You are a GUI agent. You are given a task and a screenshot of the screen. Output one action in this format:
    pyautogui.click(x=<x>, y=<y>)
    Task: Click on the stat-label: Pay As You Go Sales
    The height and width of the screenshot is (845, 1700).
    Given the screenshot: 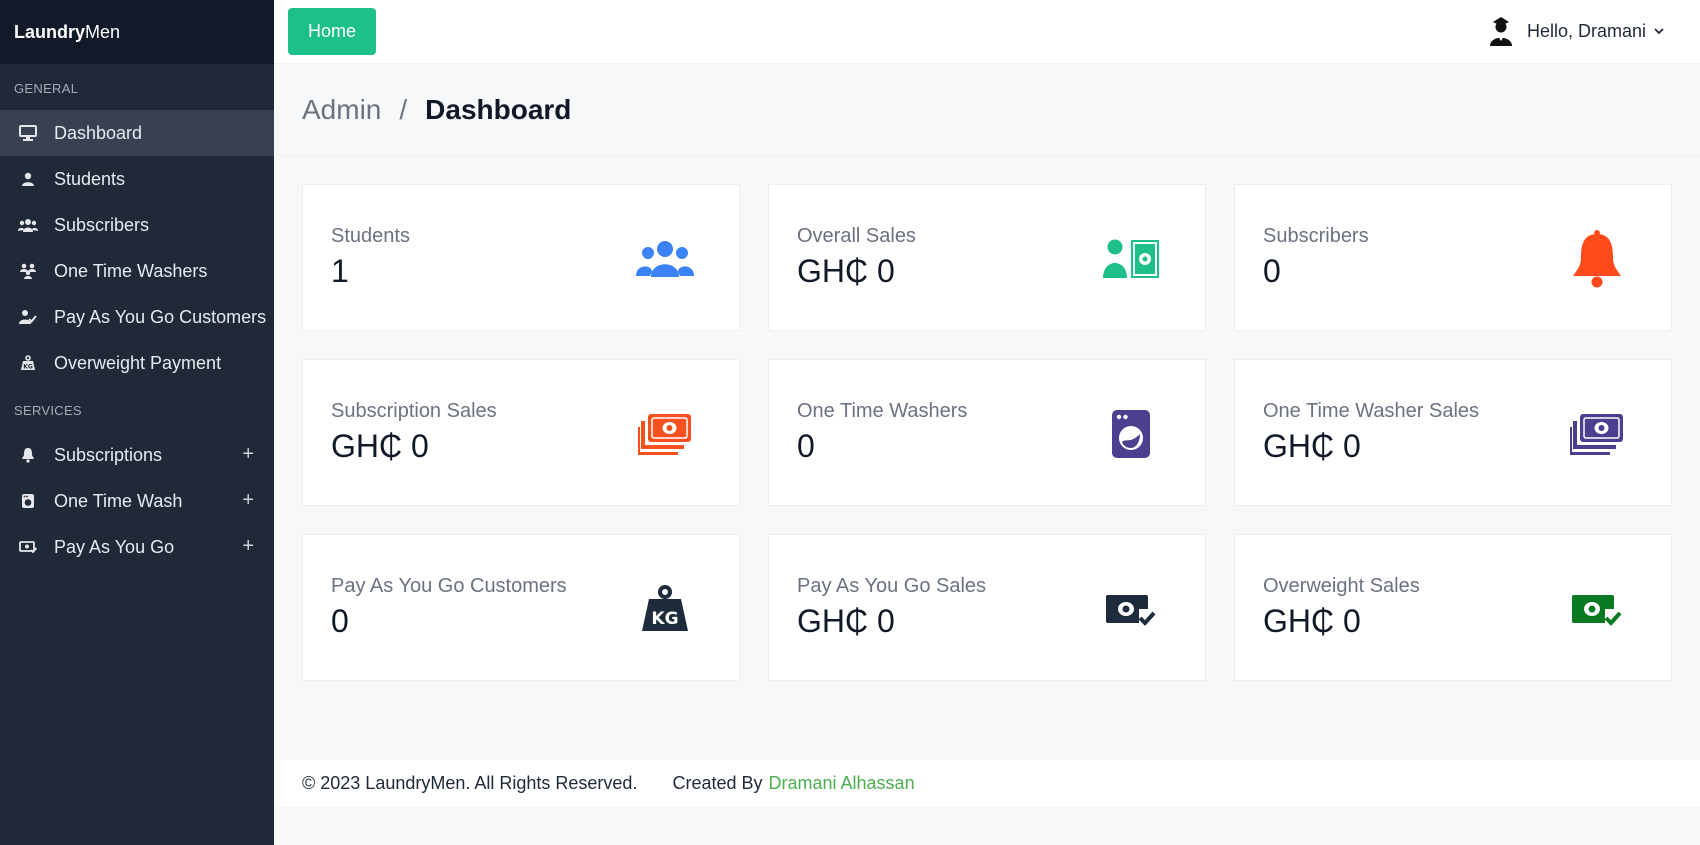 What is the action you would take?
    pyautogui.click(x=892, y=586)
    